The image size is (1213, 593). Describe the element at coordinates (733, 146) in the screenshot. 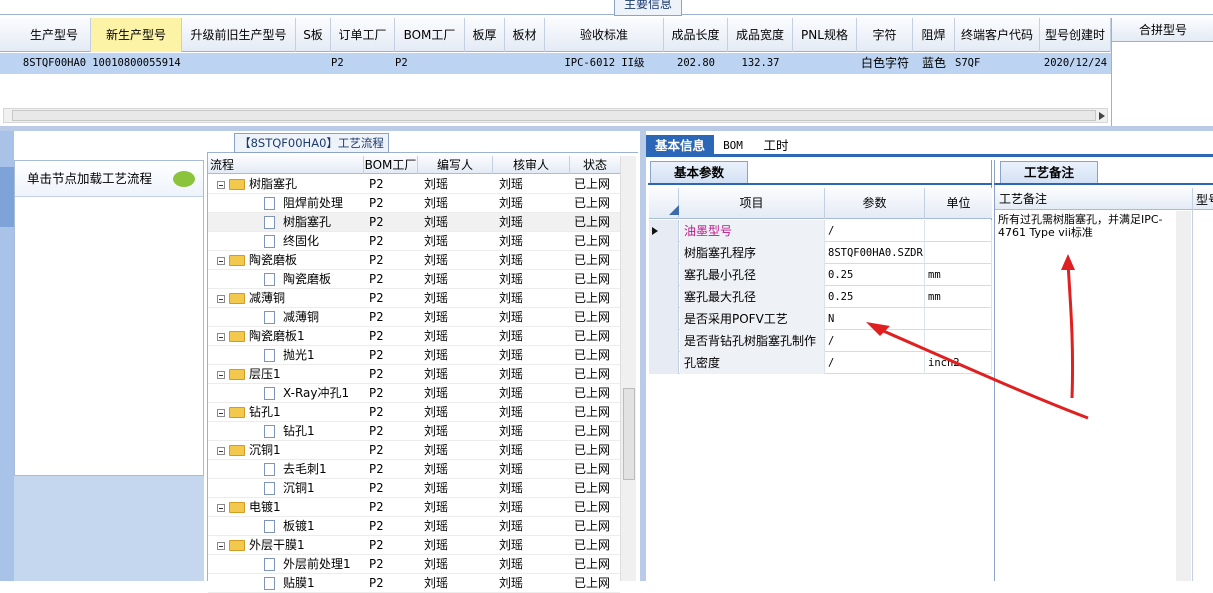

I see `tab-bom: BOM` at that location.